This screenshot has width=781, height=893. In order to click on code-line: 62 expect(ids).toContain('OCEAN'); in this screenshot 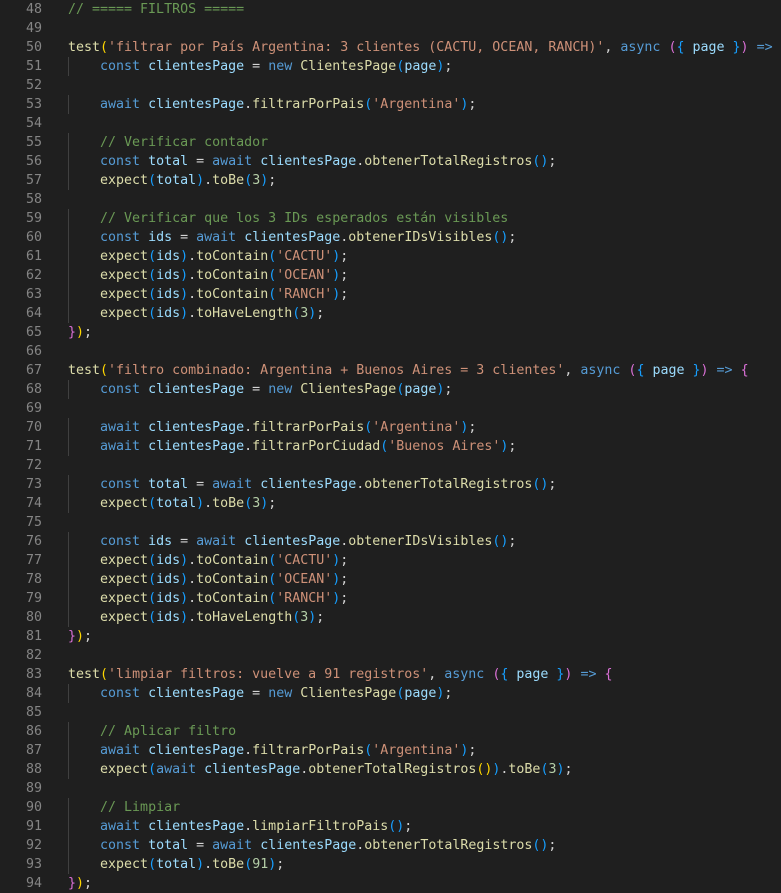, I will do `click(390, 275)`.